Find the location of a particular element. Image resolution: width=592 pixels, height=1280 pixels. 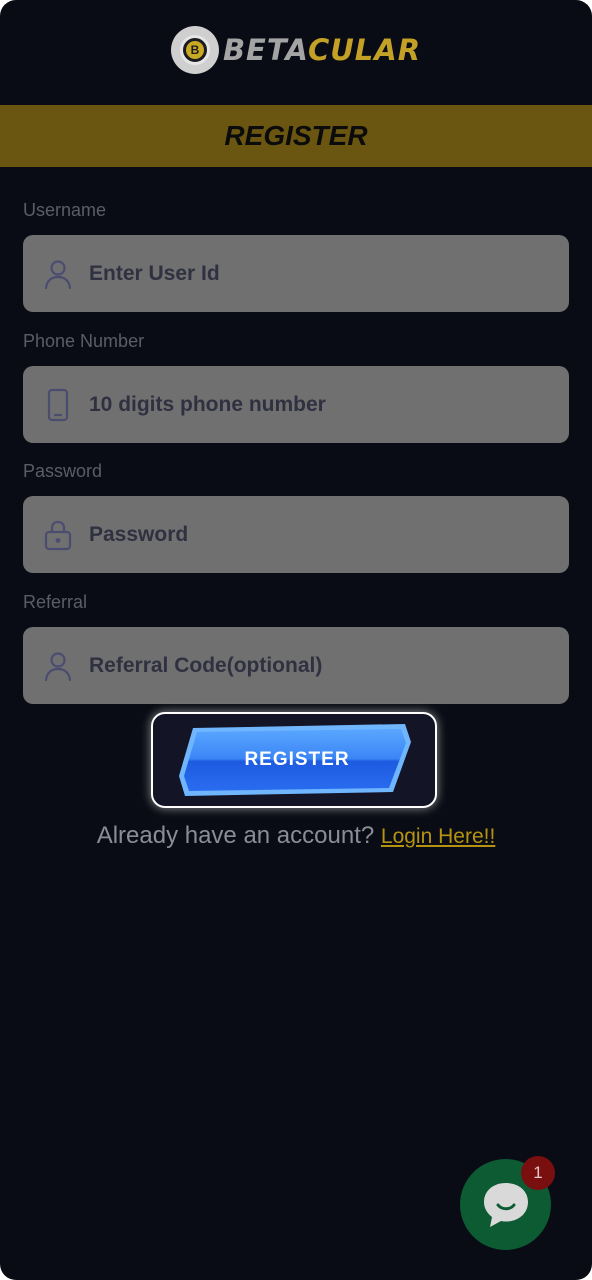

login-prompt: Already have an account? Login Here!! is located at coordinates (296, 836).